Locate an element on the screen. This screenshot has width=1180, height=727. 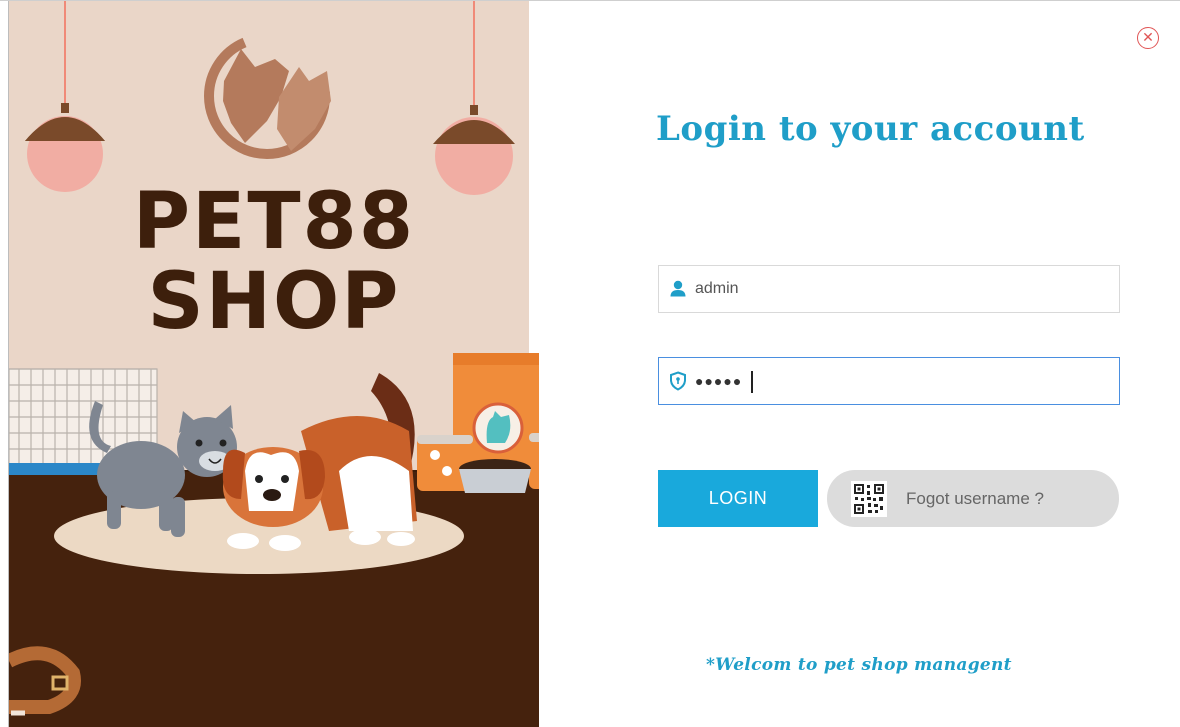
forgot-username-label: Fogot username ? is located at coordinates (975, 498).